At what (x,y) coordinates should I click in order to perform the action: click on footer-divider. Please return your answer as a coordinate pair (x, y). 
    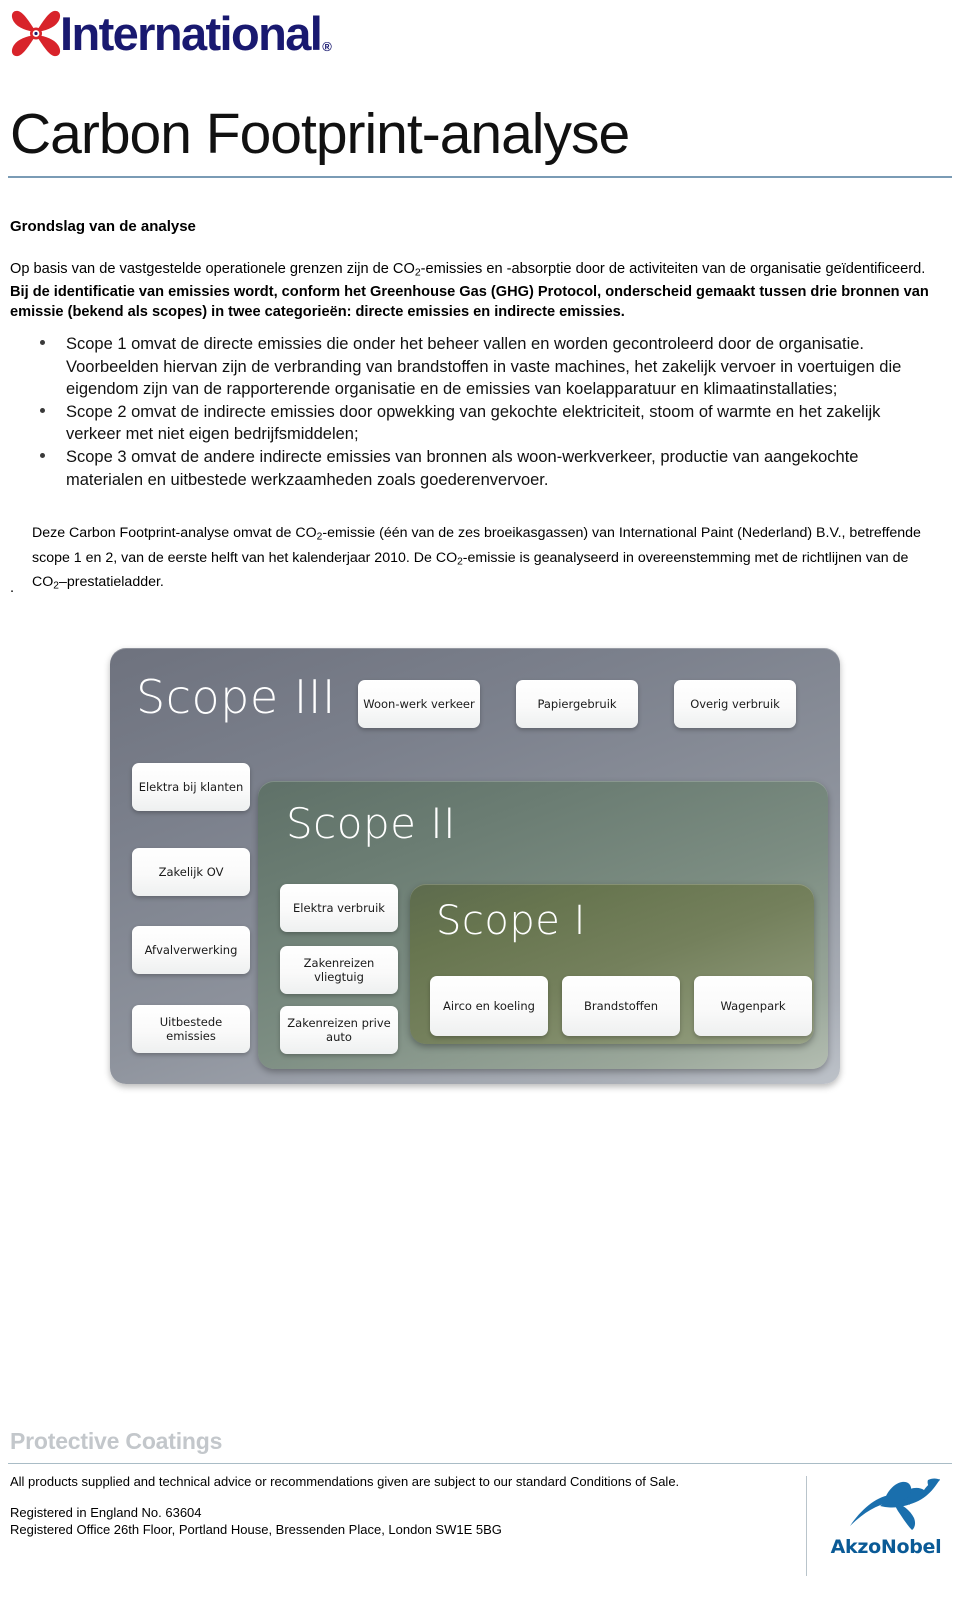
    Looking at the image, I should click on (480, 1463).